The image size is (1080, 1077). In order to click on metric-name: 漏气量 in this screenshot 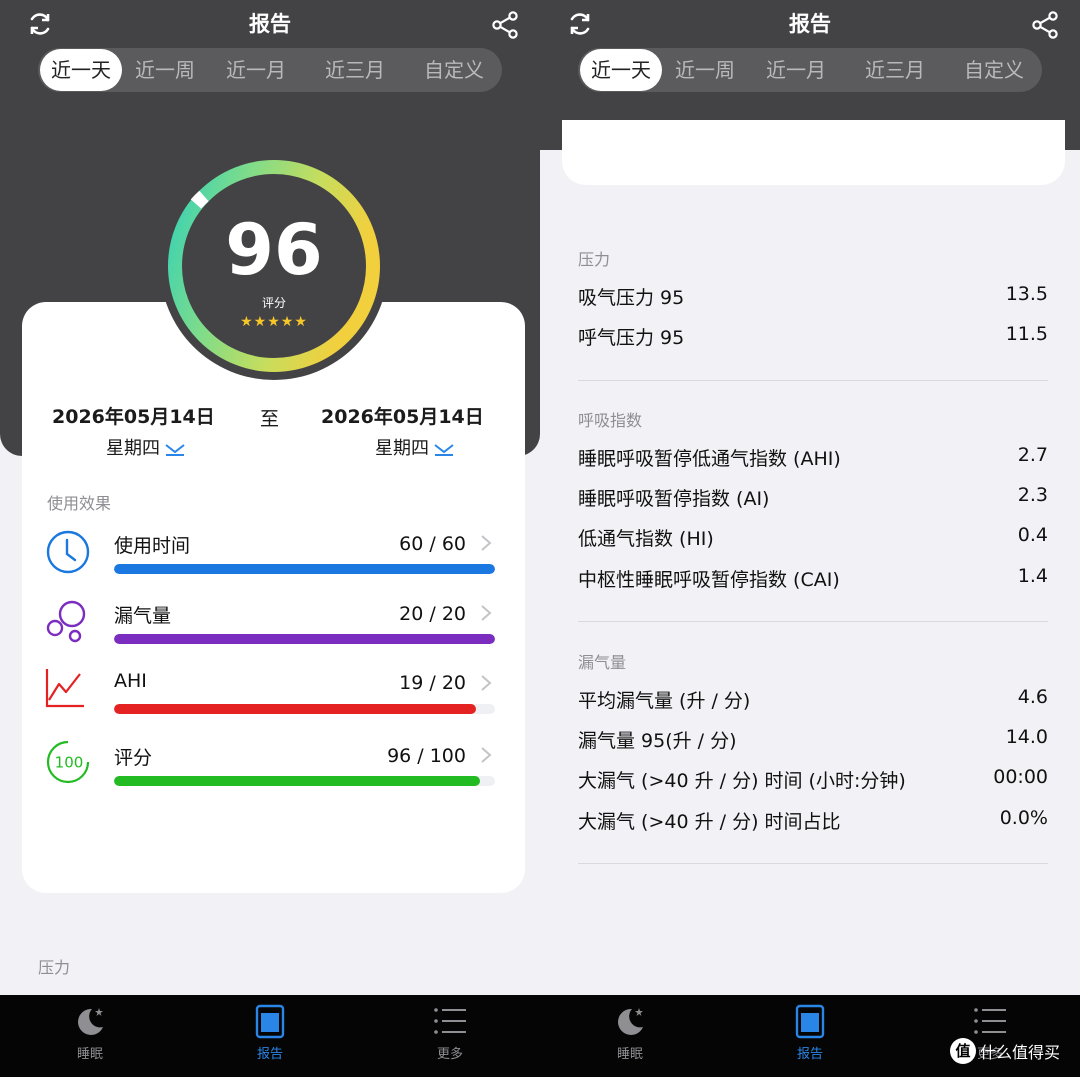, I will do `click(143, 616)`.